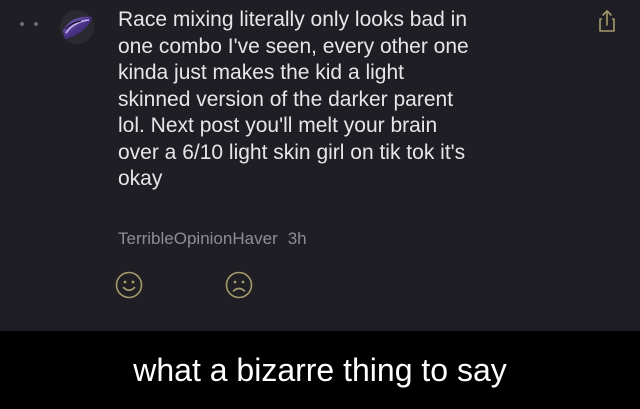  I want to click on caption-text: what a bizarre thing to say, so click(320, 370).